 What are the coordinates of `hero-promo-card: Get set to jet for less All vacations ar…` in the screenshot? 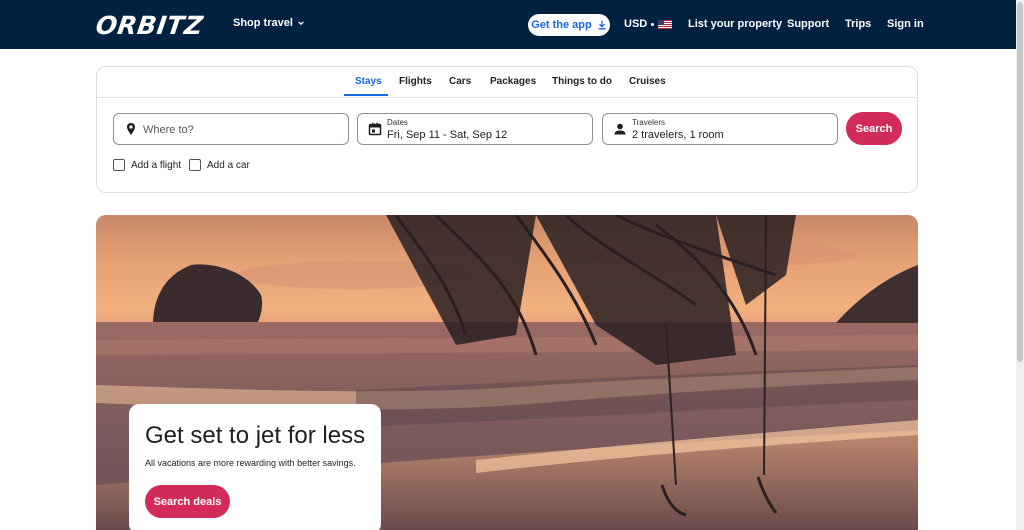 It's located at (255, 467).